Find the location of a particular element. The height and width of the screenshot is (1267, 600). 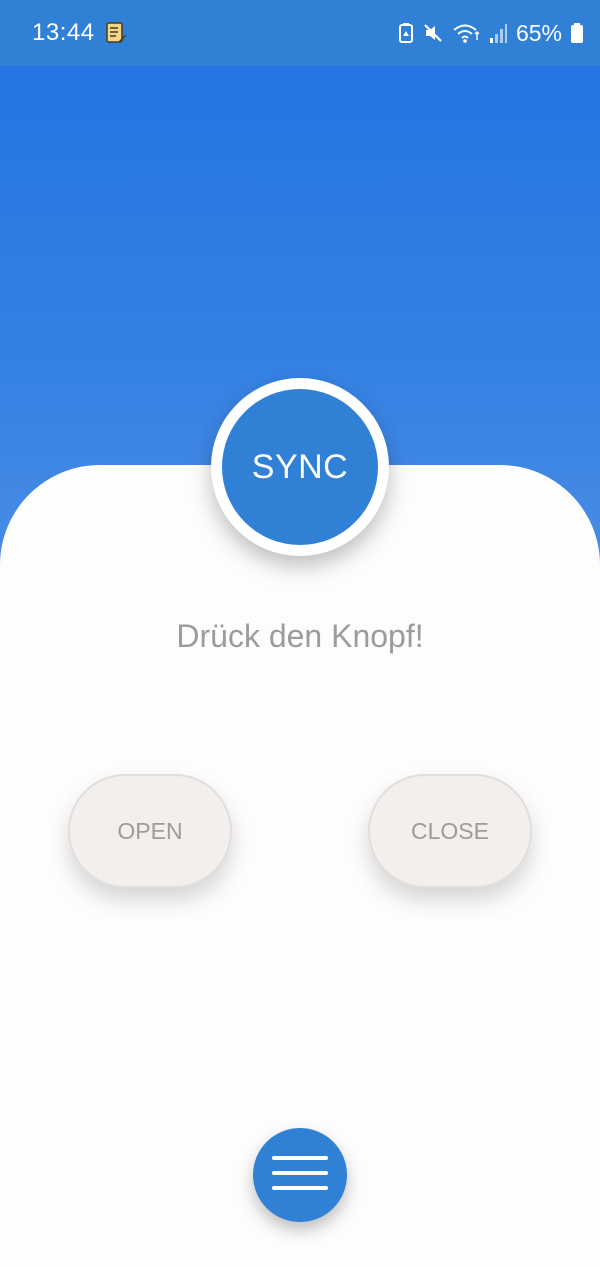

signal-icon is located at coordinates (498, 33).